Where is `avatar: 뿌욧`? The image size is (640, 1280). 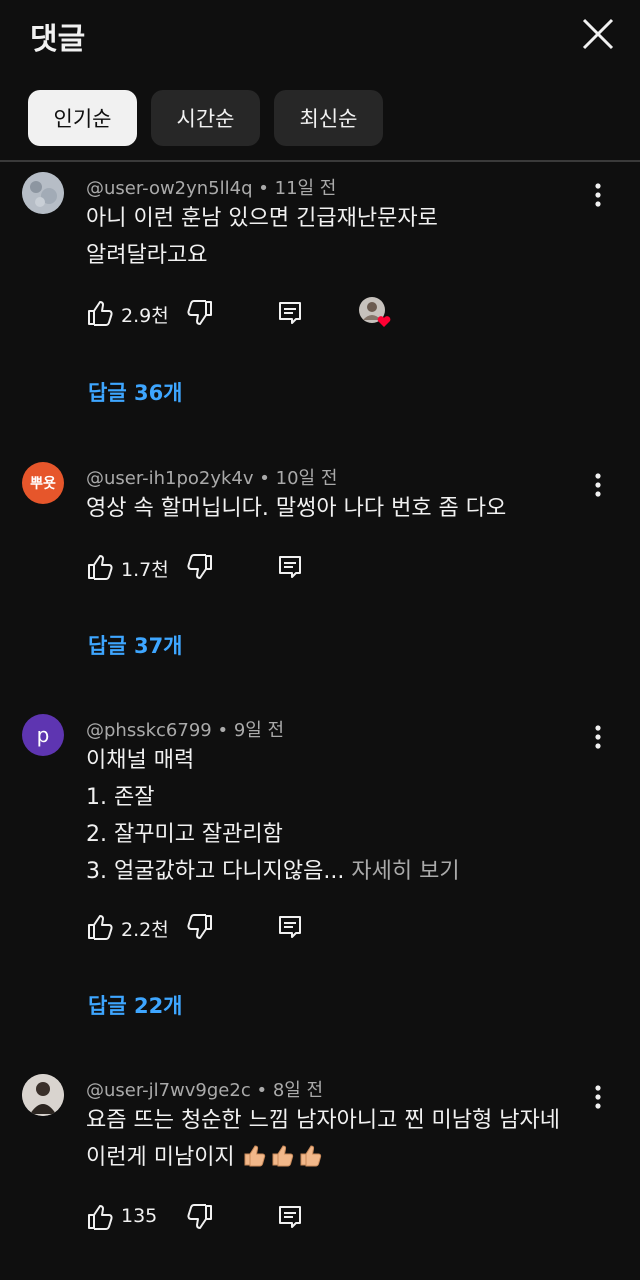
avatar: 뿌욧 is located at coordinates (43, 483).